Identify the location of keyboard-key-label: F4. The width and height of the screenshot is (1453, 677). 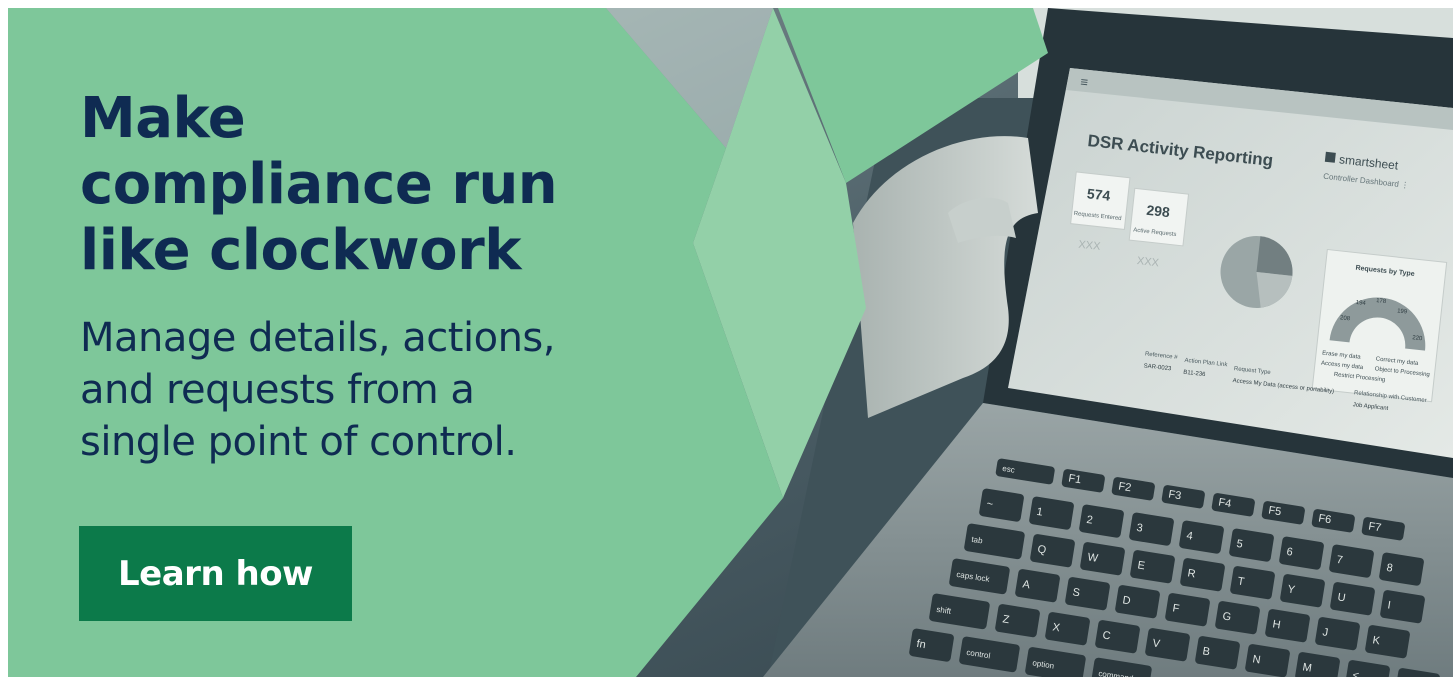
(1225, 503).